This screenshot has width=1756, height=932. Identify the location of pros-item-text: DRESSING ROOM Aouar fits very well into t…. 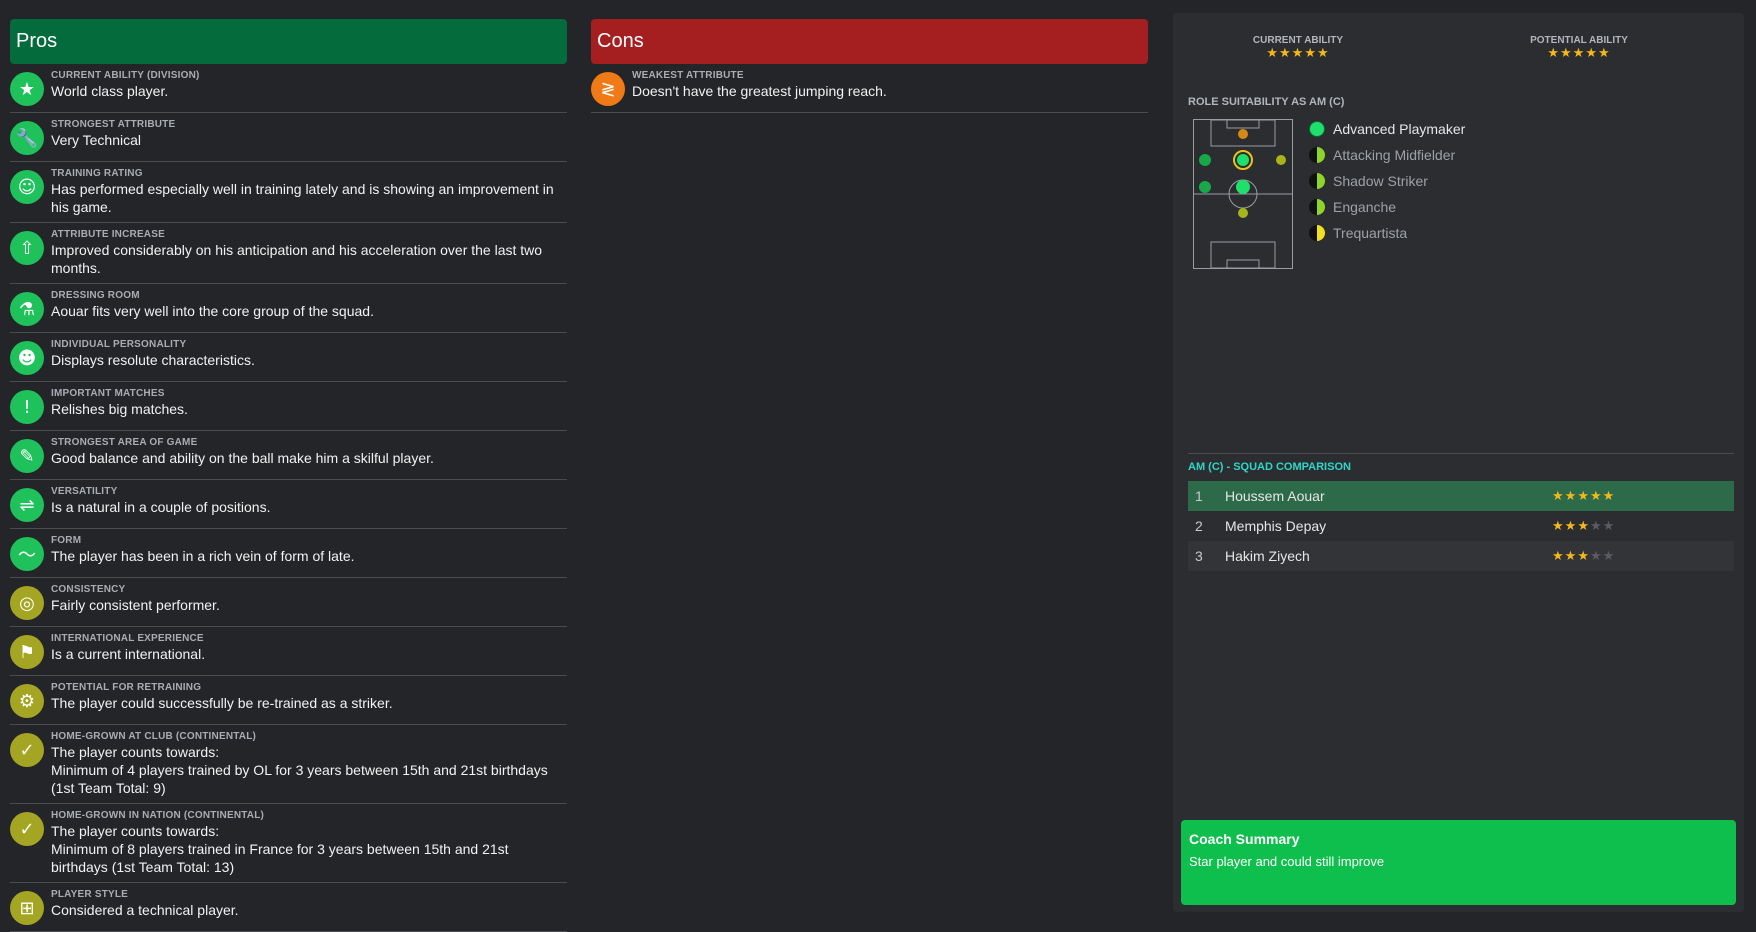
(309, 308).